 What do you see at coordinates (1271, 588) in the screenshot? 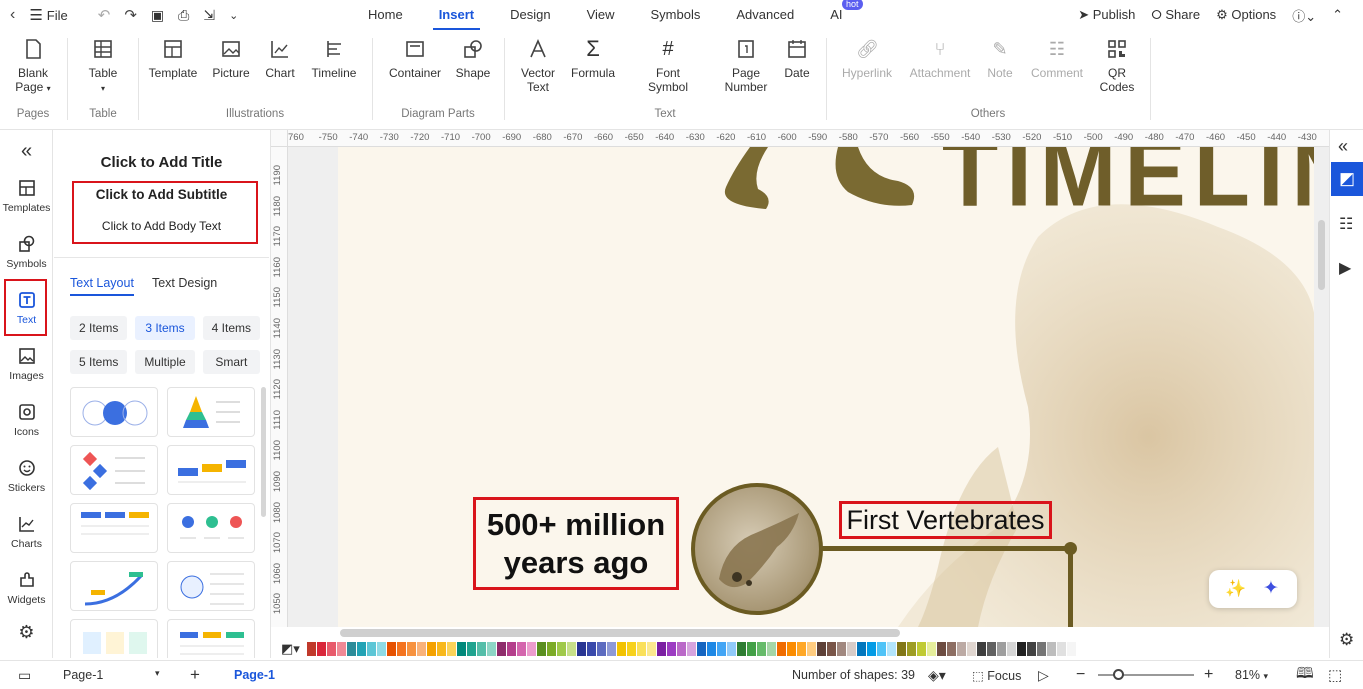
I see `ai-sparkle-icon: ✦` at bounding box center [1271, 588].